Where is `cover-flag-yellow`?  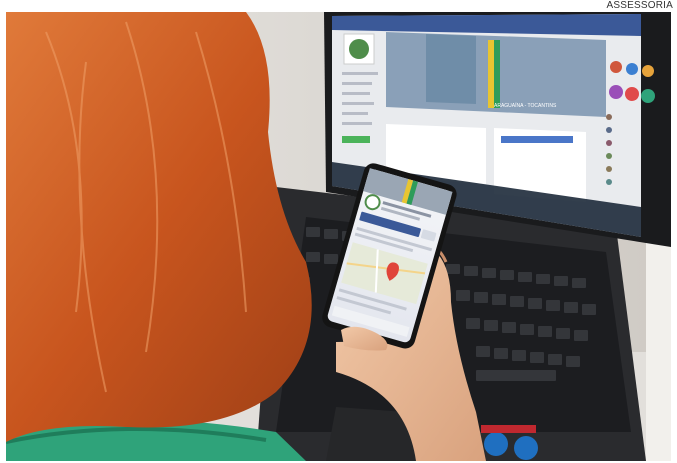
cover-flag-yellow is located at coordinates (491, 74).